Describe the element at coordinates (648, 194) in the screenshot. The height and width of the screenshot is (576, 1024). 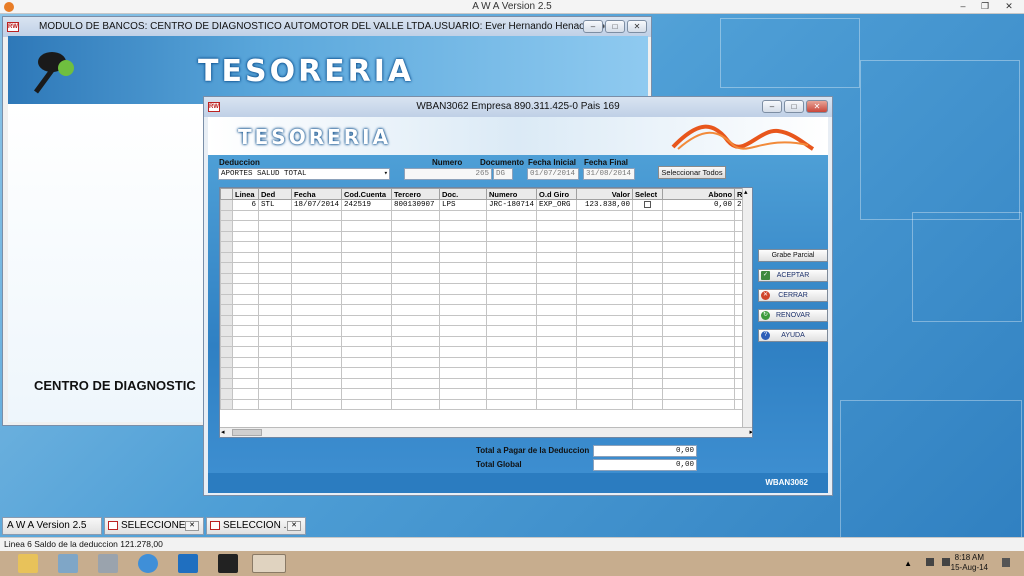
I see `column-header: Select` at that location.